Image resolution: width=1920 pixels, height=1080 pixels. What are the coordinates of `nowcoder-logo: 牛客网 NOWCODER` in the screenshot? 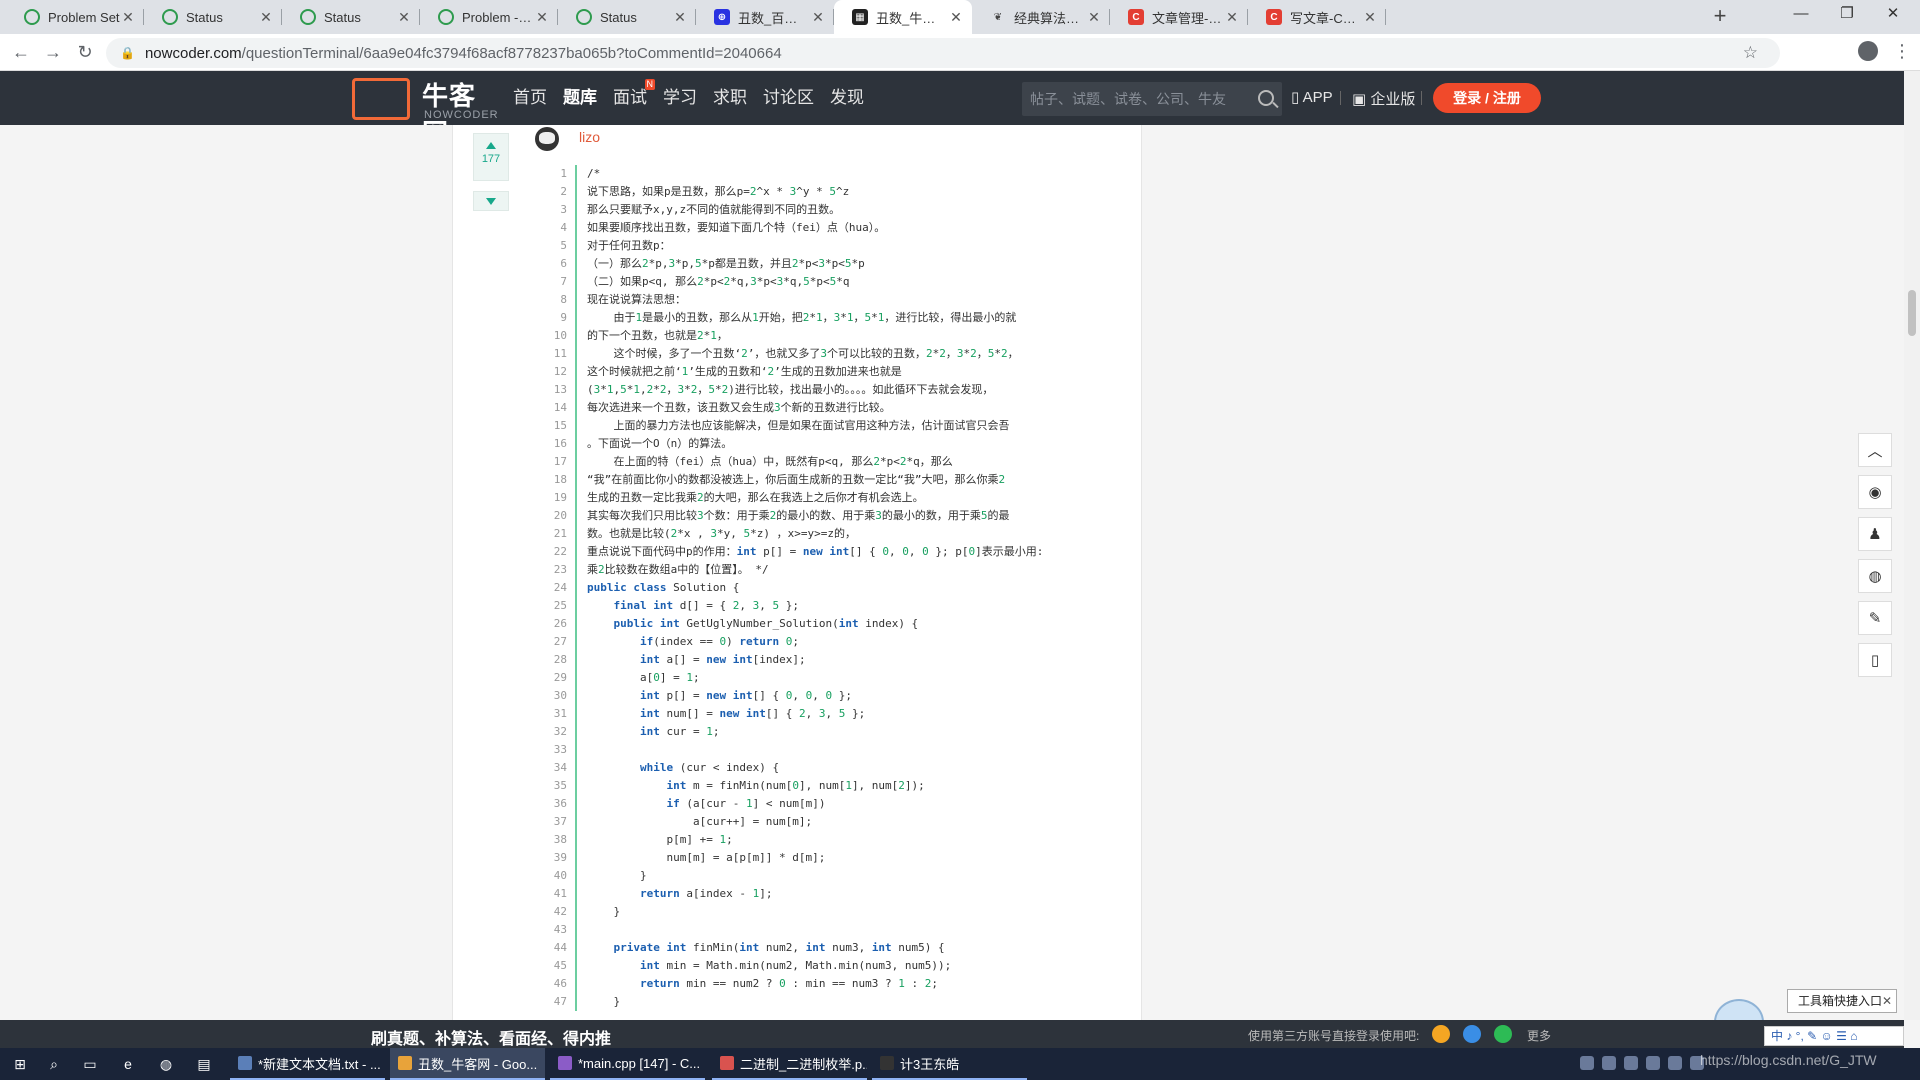 It's located at (427, 112).